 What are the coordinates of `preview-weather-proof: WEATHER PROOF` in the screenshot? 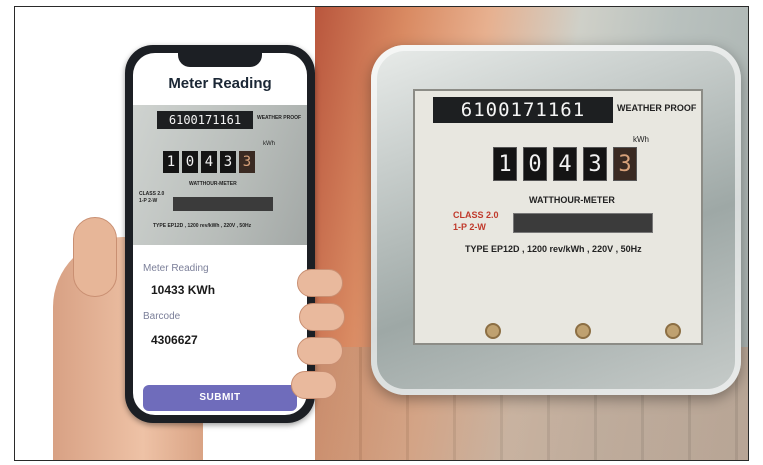 It's located at (279, 118).